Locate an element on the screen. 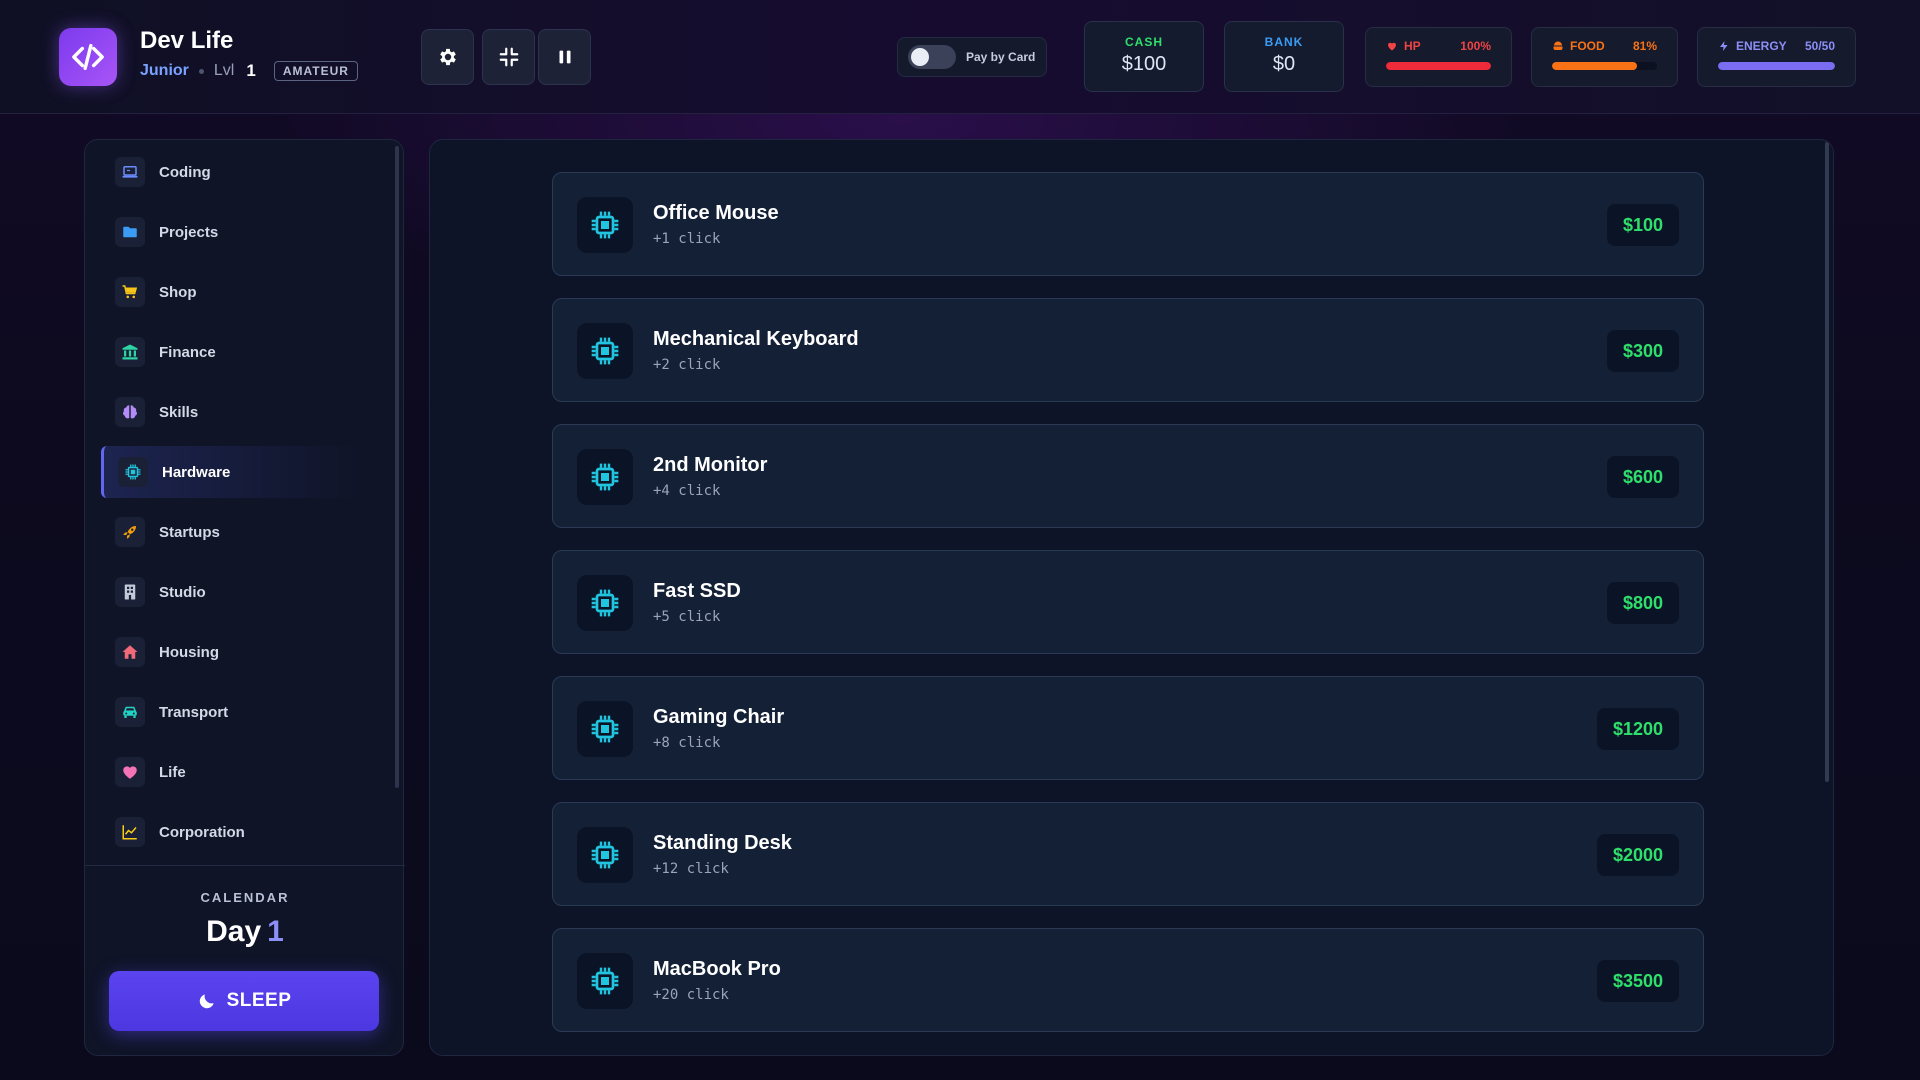 The image size is (1920, 1080). building-icon is located at coordinates (130, 592).